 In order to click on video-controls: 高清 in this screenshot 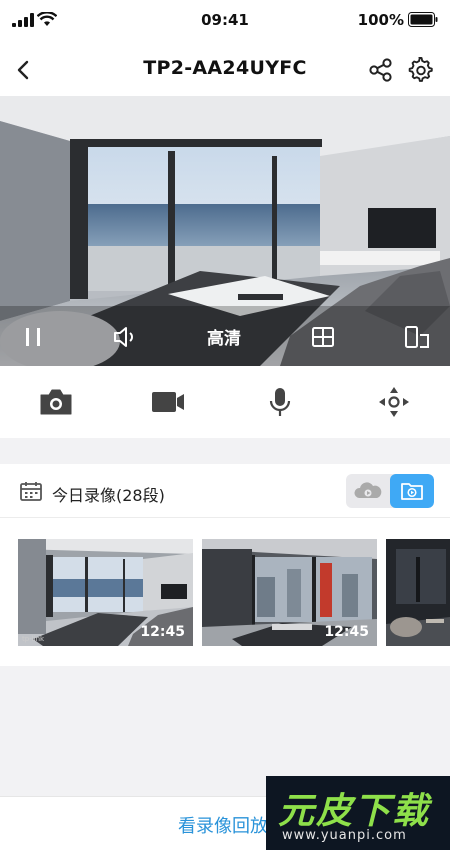, I will do `click(225, 336)`.